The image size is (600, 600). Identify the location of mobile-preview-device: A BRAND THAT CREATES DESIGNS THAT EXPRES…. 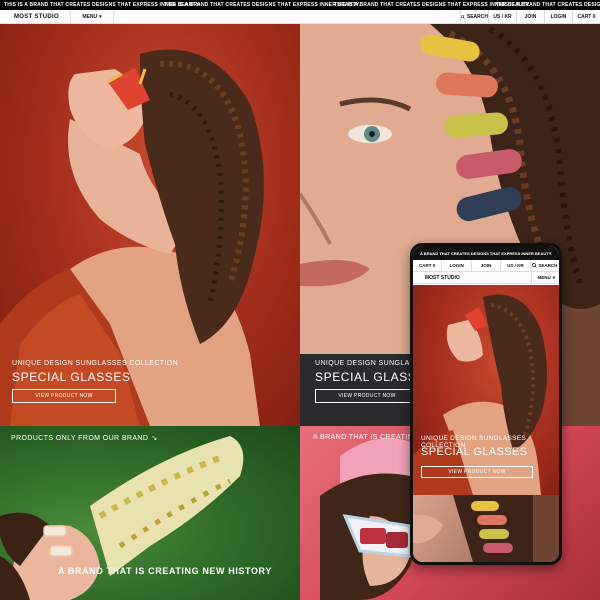
(486, 404).